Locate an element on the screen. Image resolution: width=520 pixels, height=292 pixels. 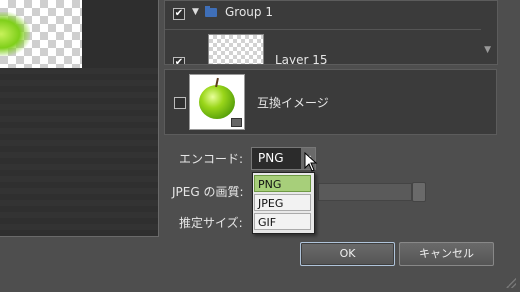
apple-image is located at coordinates (217, 102).